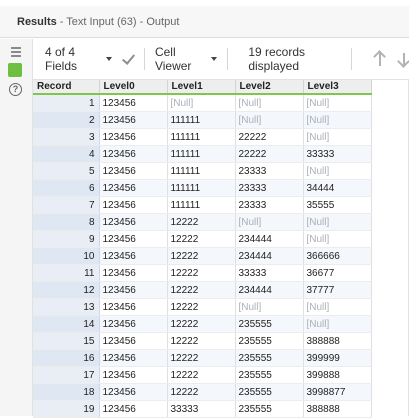 The image size is (409, 418). Describe the element at coordinates (66, 409) in the screenshot. I see `record-number: 19` at that location.